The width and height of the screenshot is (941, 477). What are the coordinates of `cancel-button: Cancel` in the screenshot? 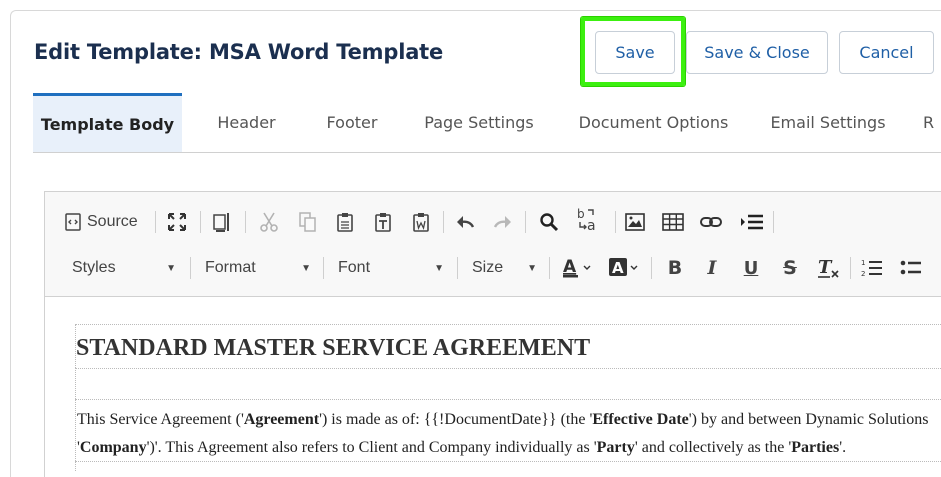 It's located at (886, 52).